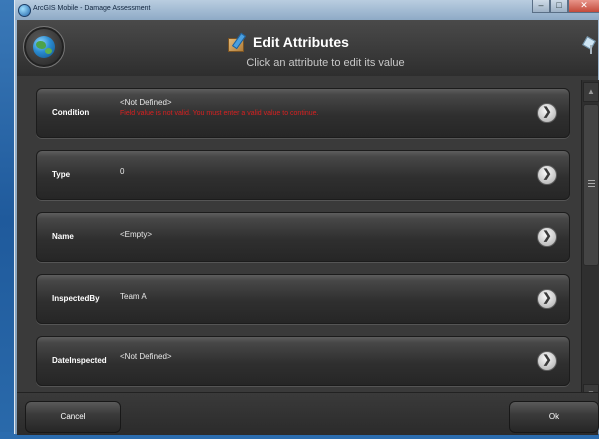  I want to click on page-title-group: Edit Attributes, so click(288, 42).